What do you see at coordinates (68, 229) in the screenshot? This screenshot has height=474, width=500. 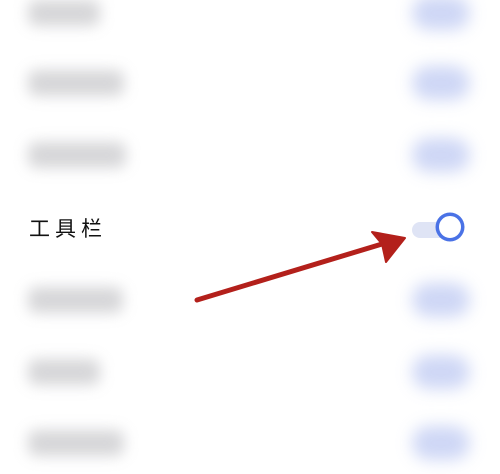 I see `setting-label-toolbar: 工具栏` at bounding box center [68, 229].